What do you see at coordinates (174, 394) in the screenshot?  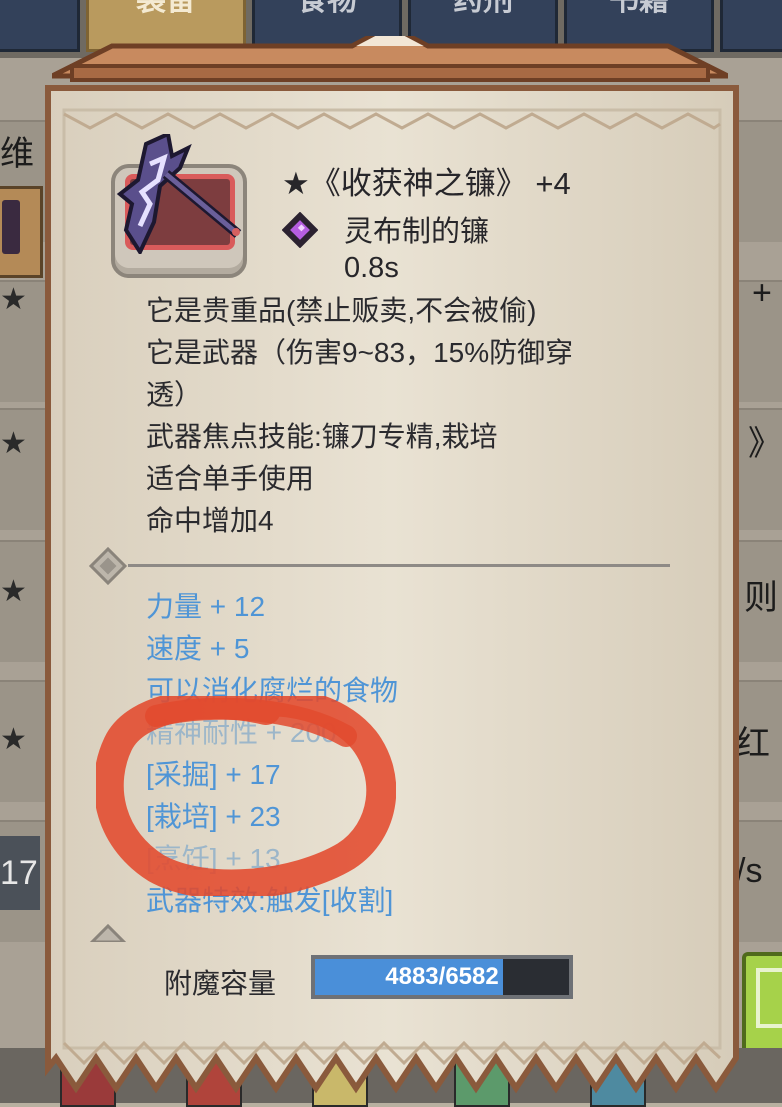 I see `desc-line-weapon-cont: 透）` at bounding box center [174, 394].